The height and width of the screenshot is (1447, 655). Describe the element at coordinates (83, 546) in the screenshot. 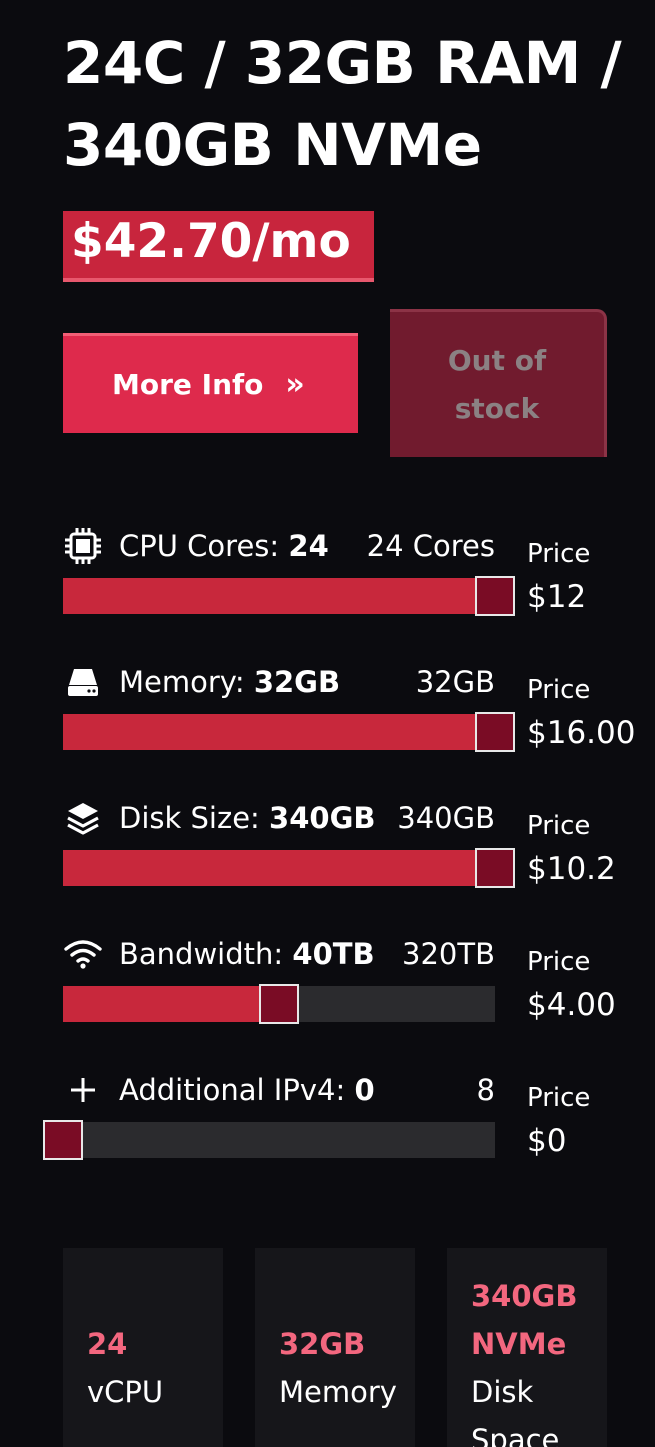

I see `cpu-icon` at that location.